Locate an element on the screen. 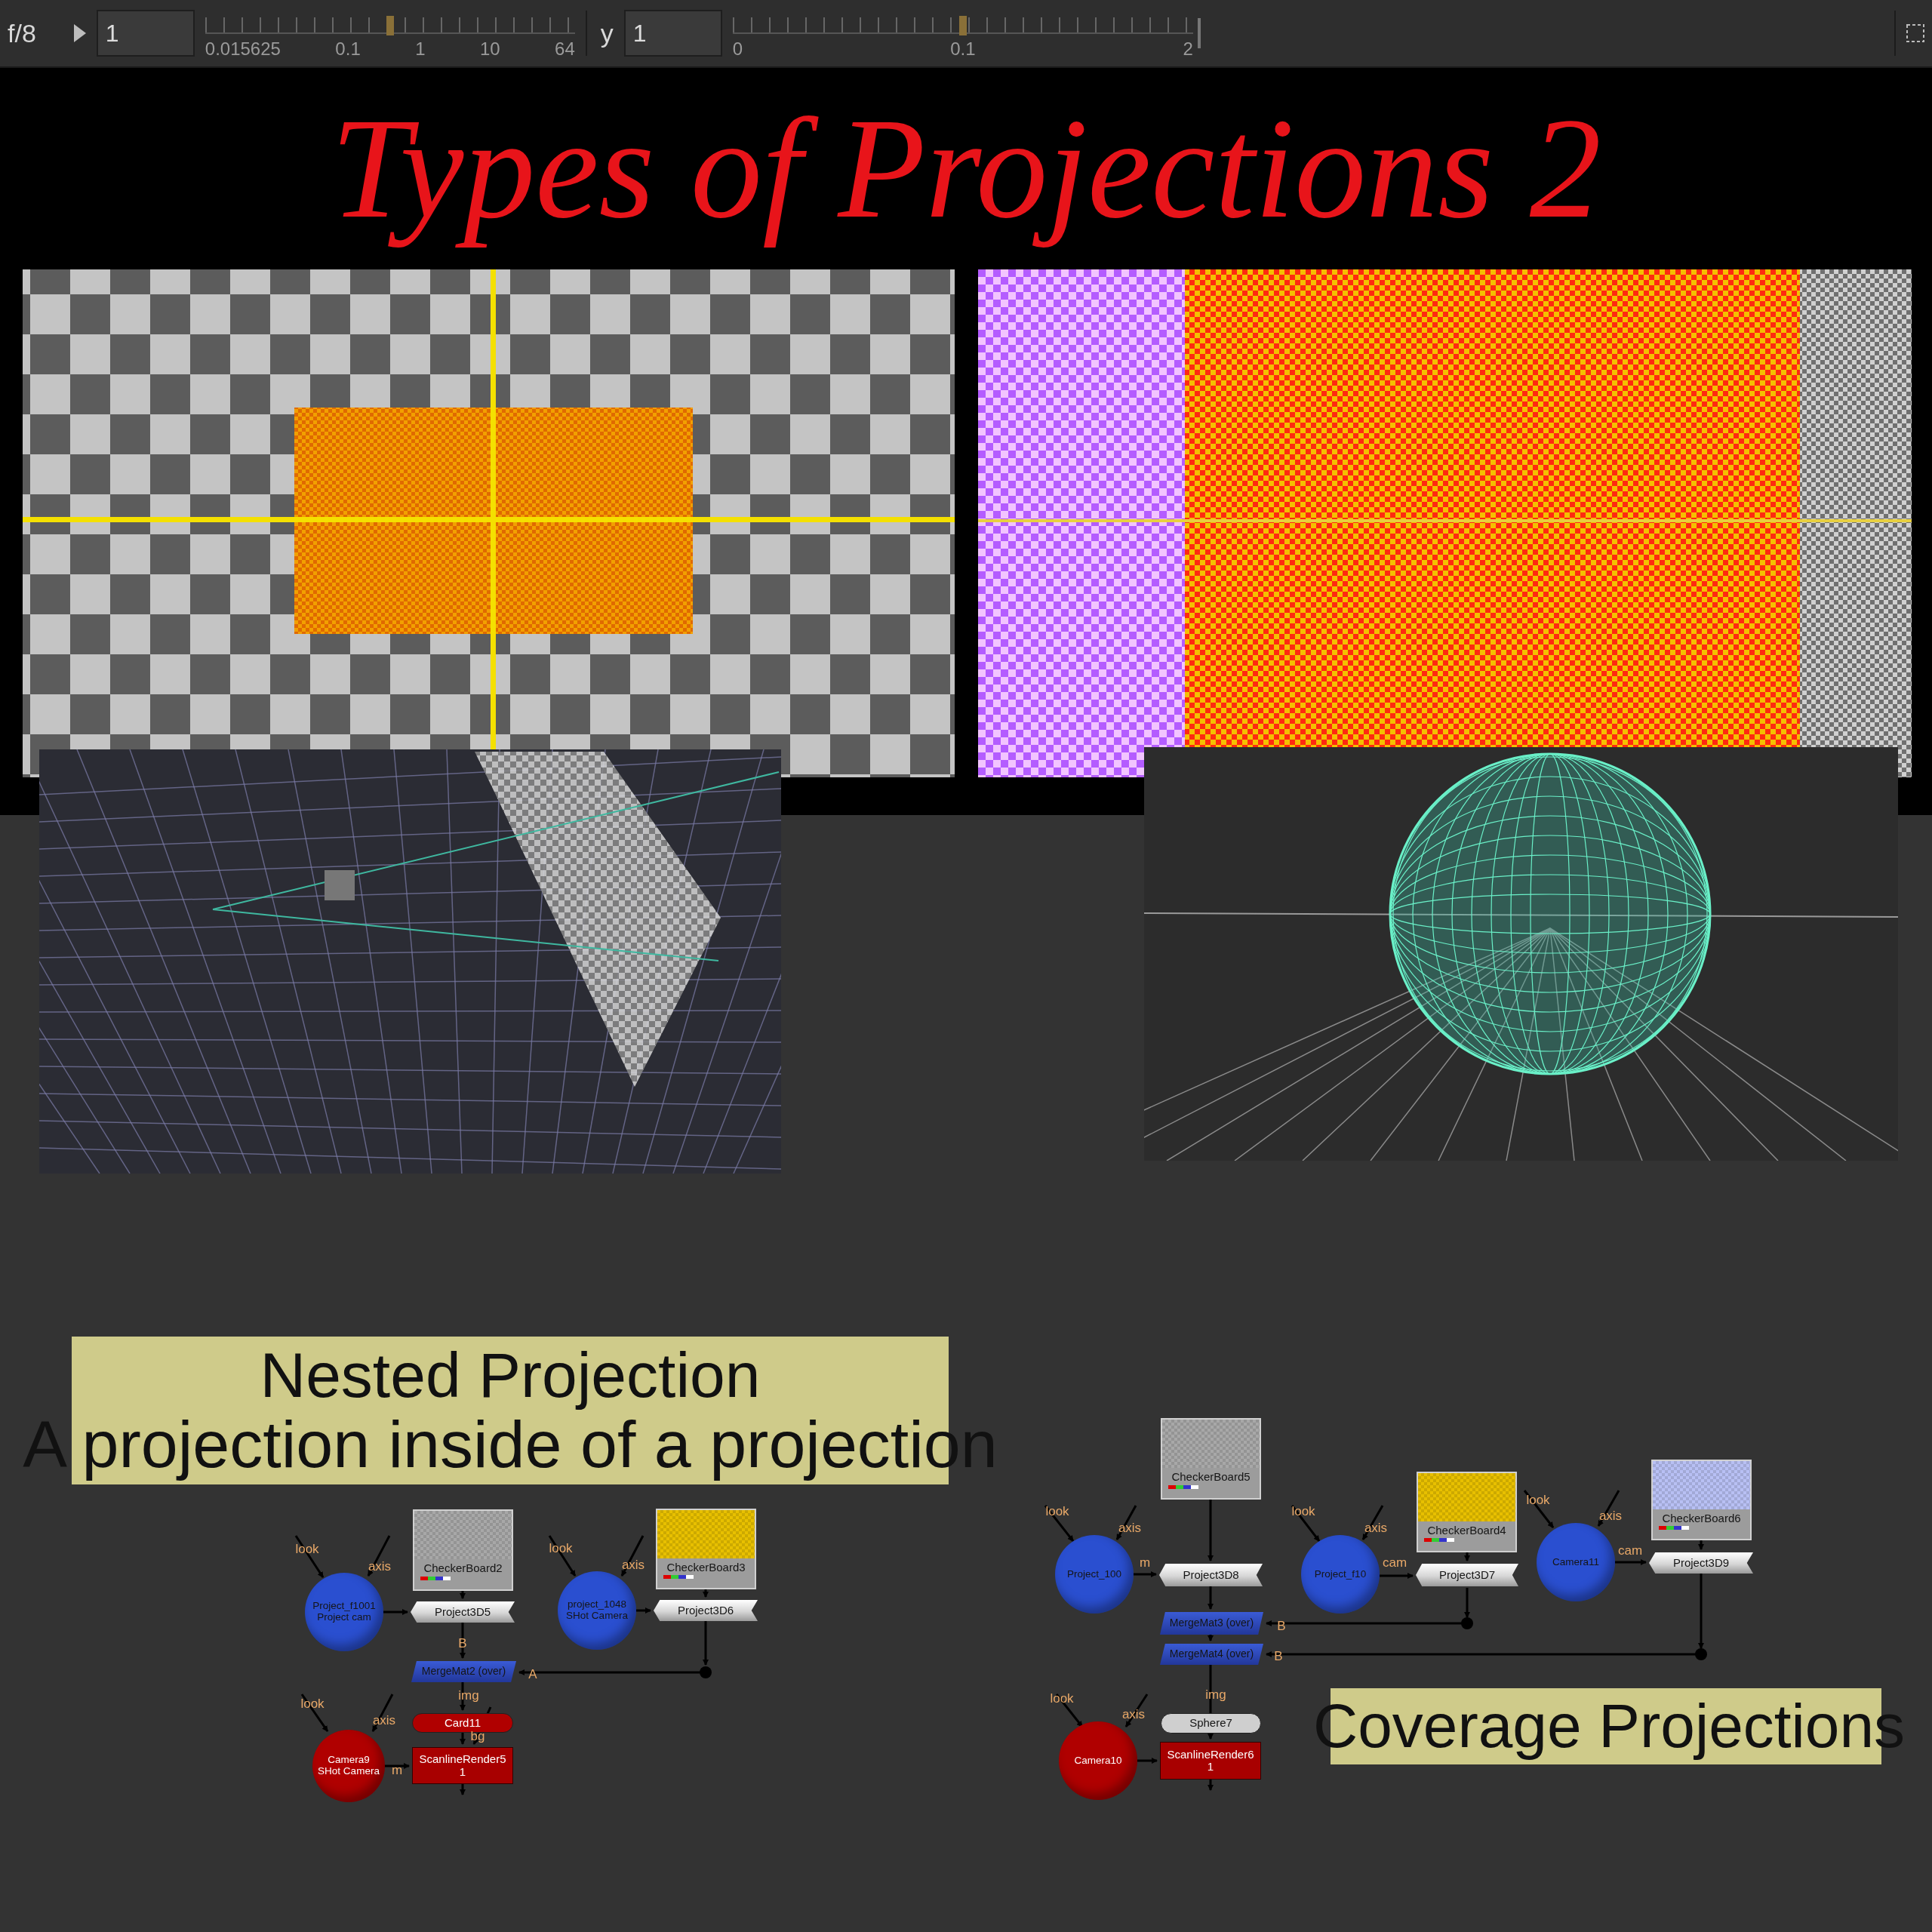 Image resolution: width=1932 pixels, height=1932 pixels. gamma-slider: 0 0.1 2 is located at coordinates (962, 33).